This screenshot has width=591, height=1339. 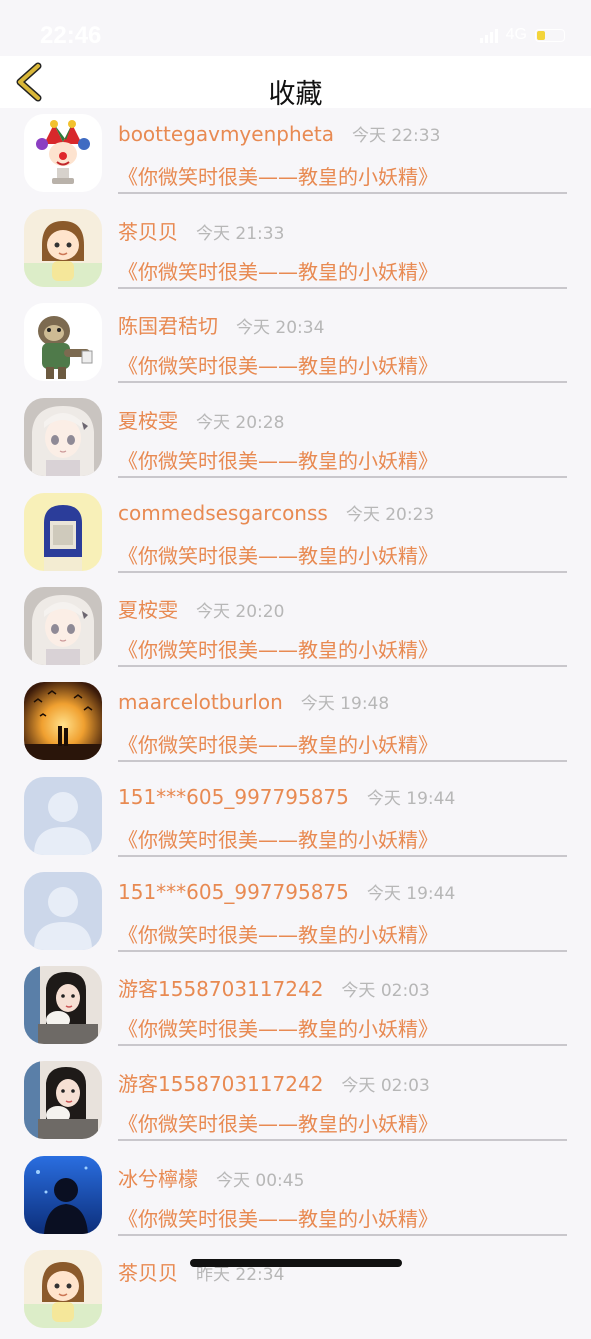 I want to click on list-item: 茶贝贝 今天 21:33 《你微笑时很美——教皇的小妖精》, so click(x=295, y=250).